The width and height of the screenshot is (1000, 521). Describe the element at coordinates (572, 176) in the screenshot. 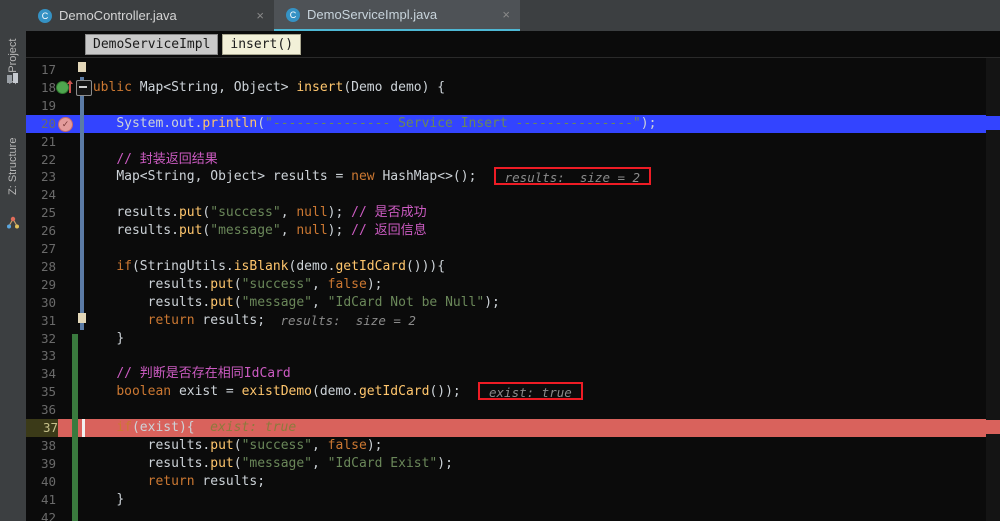

I see `inline-debug-hint-boxed: results: size = 2` at that location.